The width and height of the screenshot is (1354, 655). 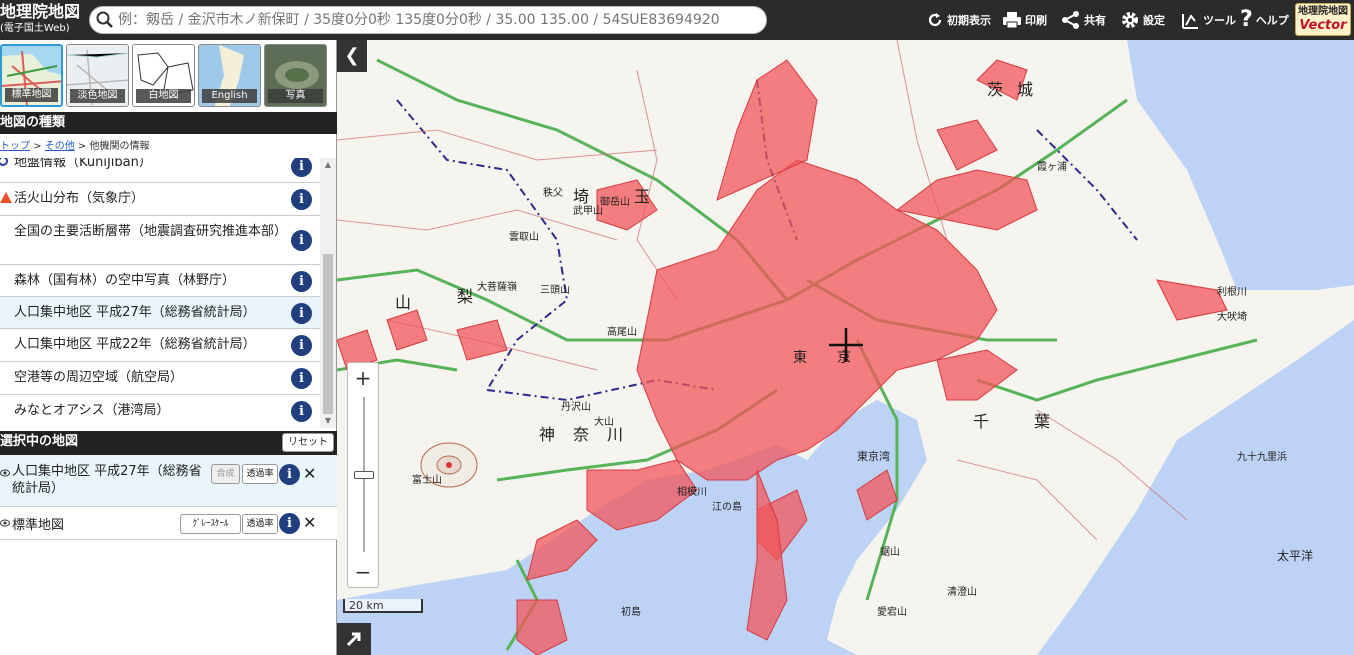 I want to click on selected-item-label: 標準地図, so click(x=38, y=525).